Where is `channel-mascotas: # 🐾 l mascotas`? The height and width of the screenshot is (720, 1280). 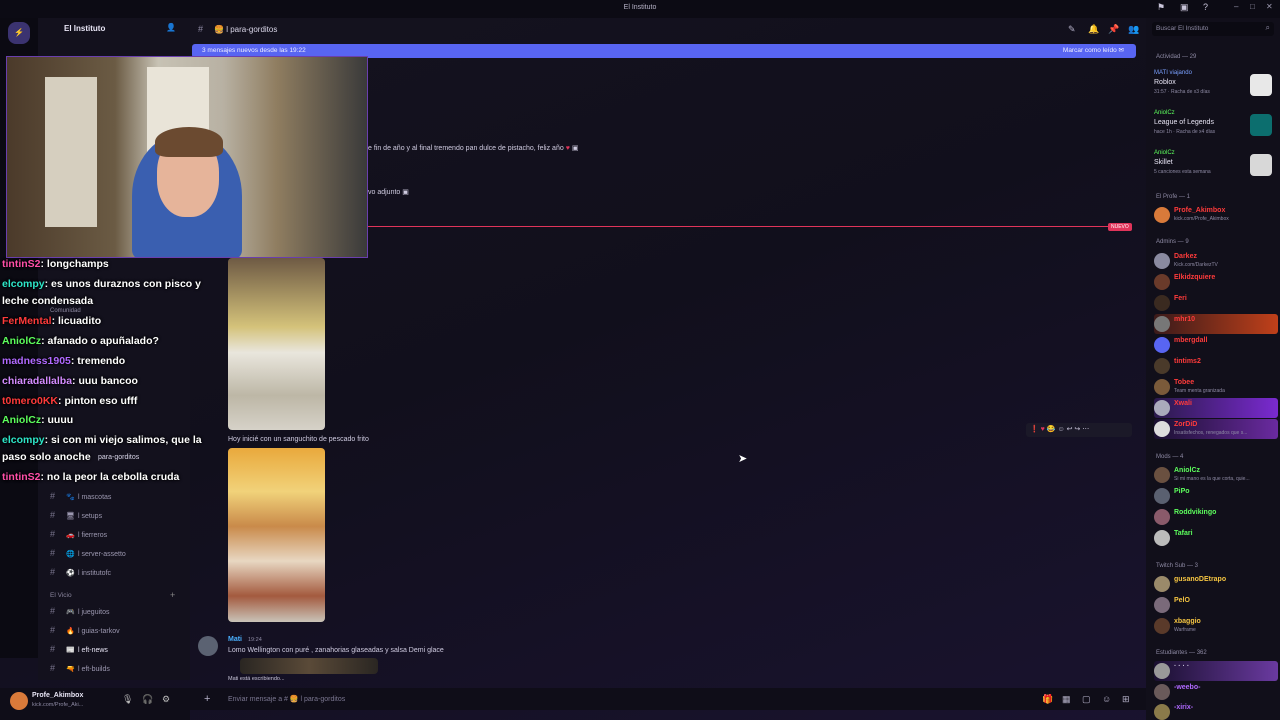
channel-mascotas: # 🐾 l mascotas is located at coordinates (118, 496).